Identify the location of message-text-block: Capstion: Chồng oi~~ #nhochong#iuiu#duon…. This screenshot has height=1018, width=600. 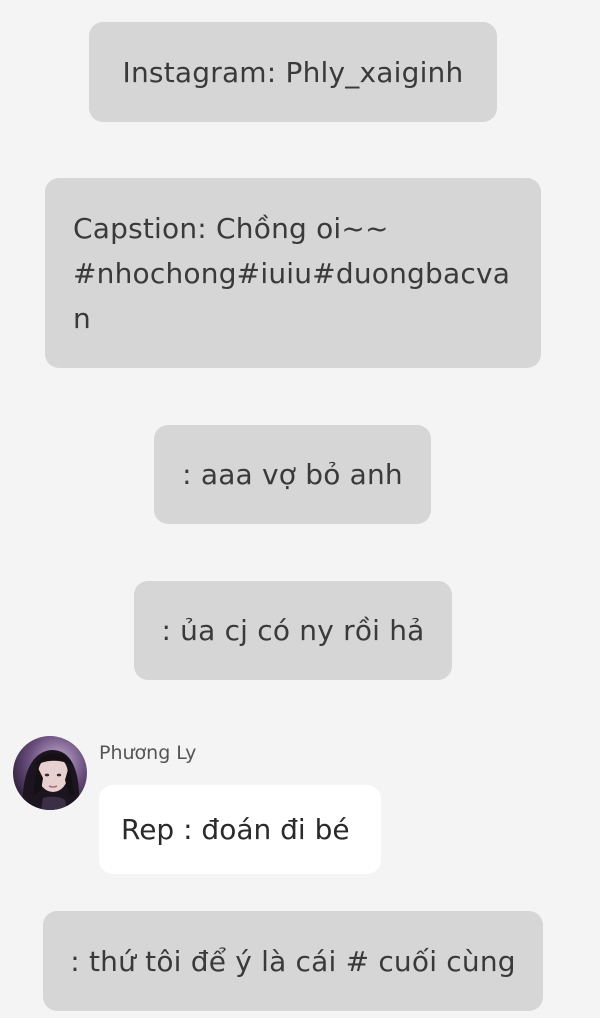
(291, 273).